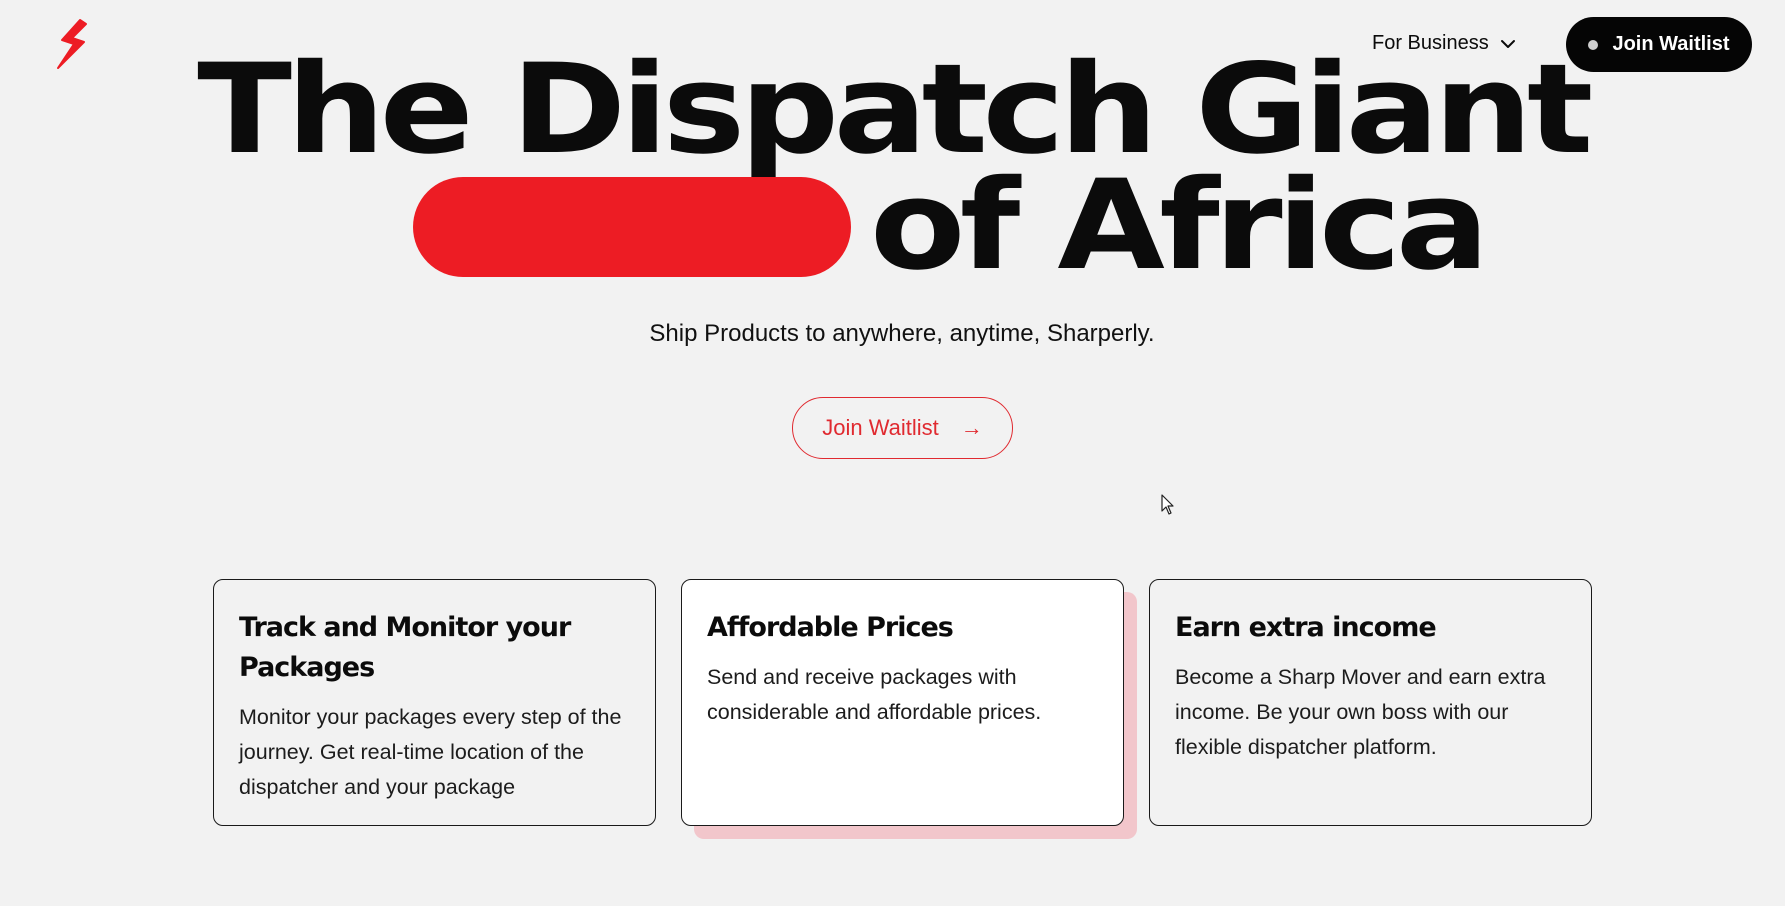 This screenshot has height=906, width=1785. I want to click on feature-card-title: Earn extra income, so click(1306, 627).